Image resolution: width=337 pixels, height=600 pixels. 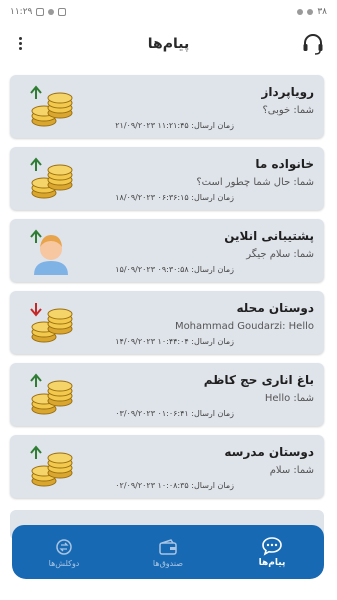 I want to click on status-right: ۳۸, so click(x=312, y=12).